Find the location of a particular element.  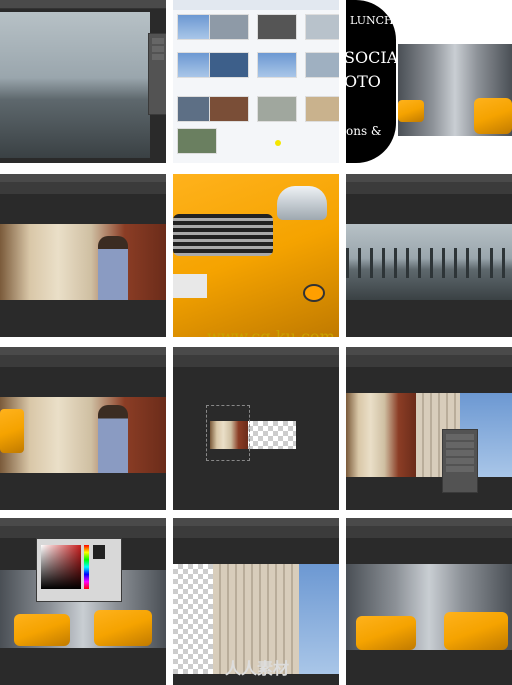

subway-taxi-composite is located at coordinates (83, 428).